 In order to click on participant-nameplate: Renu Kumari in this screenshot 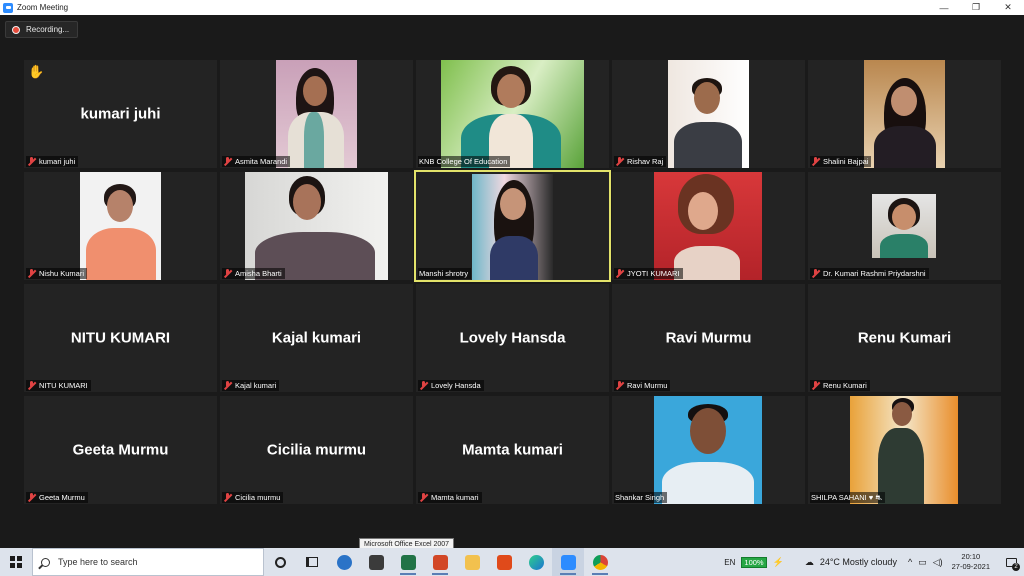, I will do `click(840, 385)`.